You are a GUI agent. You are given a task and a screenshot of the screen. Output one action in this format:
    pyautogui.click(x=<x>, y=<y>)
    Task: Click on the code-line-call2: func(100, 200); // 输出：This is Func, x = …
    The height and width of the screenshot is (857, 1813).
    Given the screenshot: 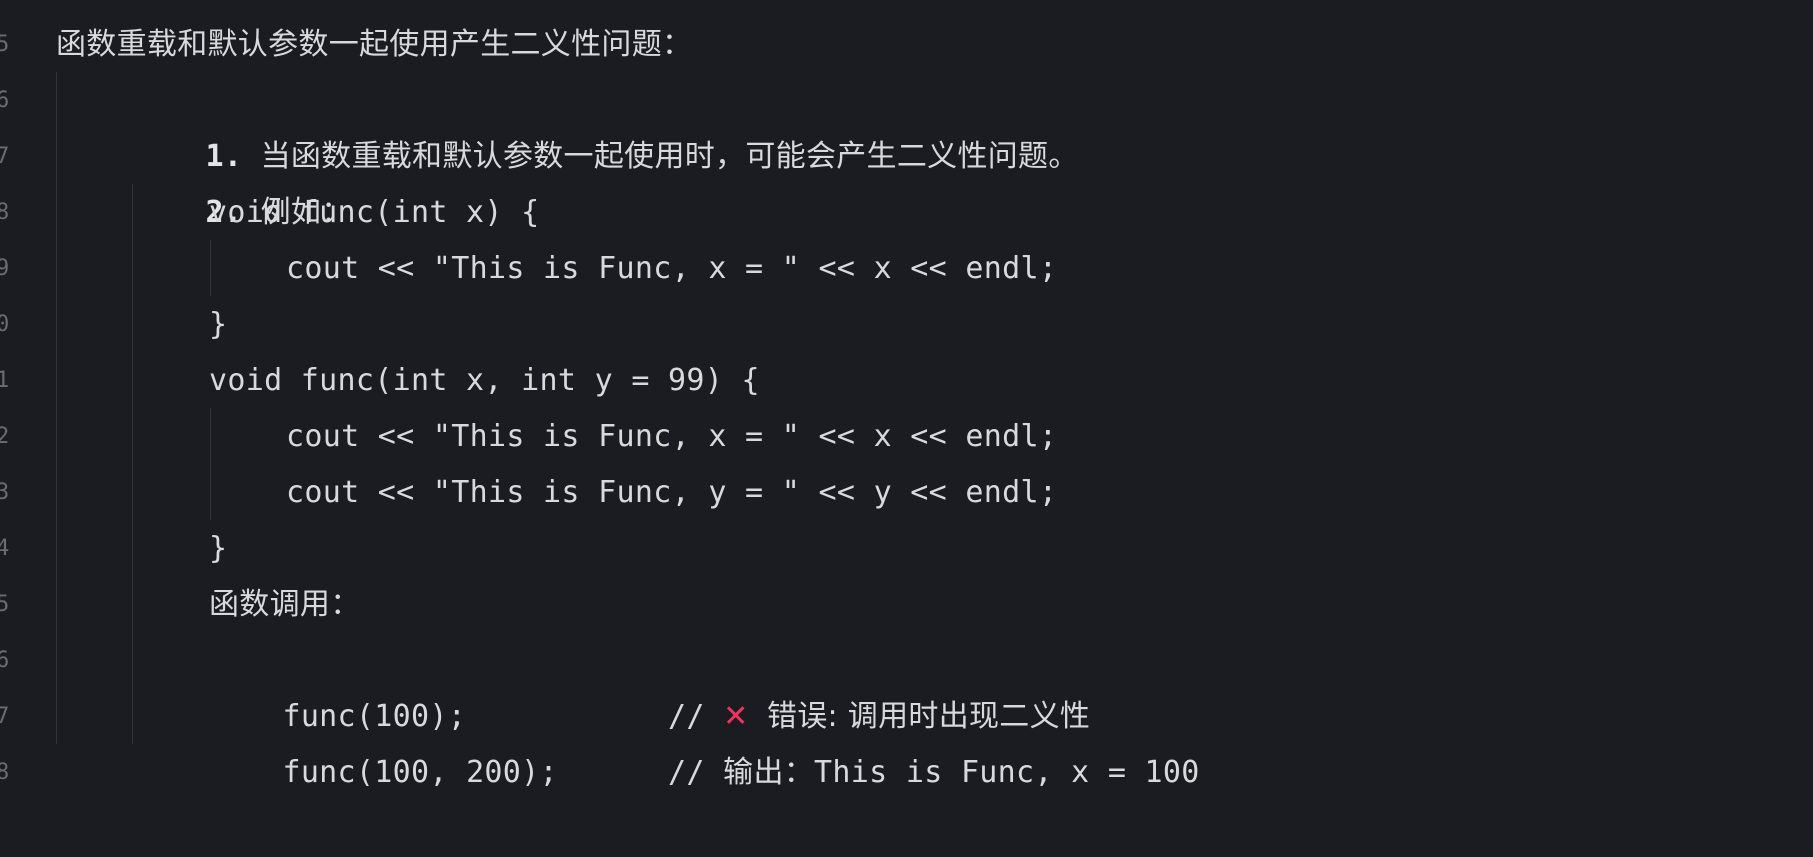 What is the action you would take?
    pyautogui.click(x=704, y=739)
    